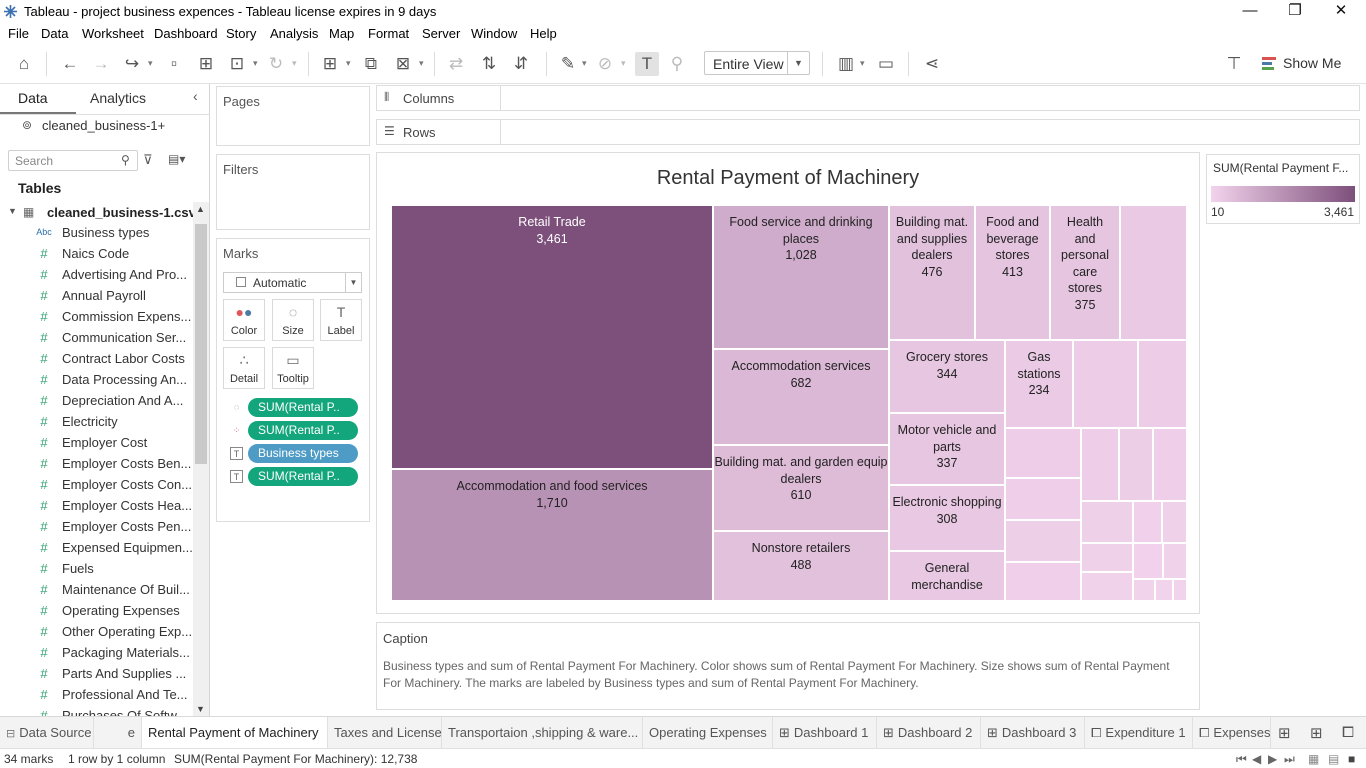 Image resolution: width=1366 pixels, height=768 pixels. What do you see at coordinates (341, 33) in the screenshot?
I see `menu-map: Map` at bounding box center [341, 33].